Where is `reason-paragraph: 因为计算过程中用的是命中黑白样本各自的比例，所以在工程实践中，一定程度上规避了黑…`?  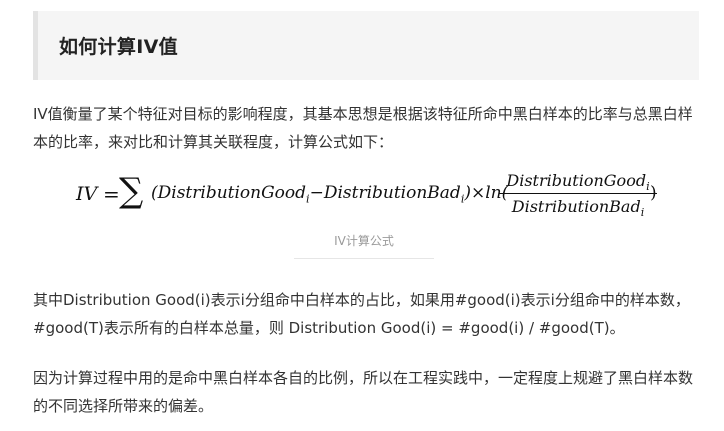 reason-paragraph: 因为计算过程中用的是命中黑白样本各自的比例，所以在工程实践中，一定程度上规避了黑… is located at coordinates (363, 392).